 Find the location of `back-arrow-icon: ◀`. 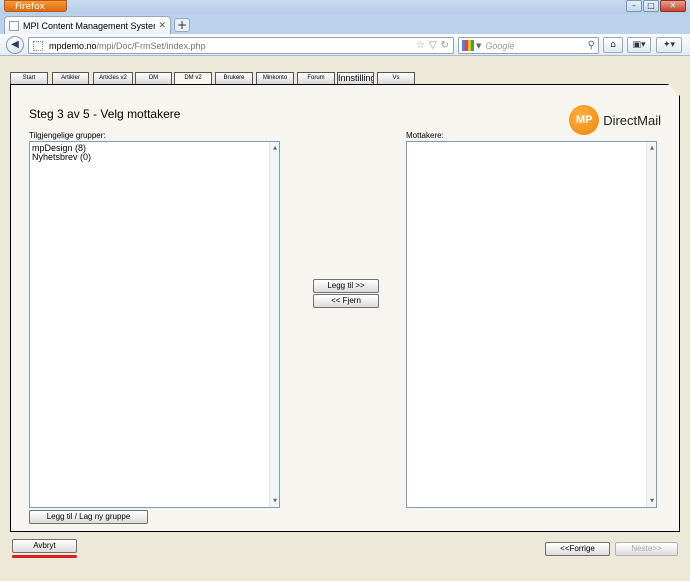

back-arrow-icon: ◀ is located at coordinates (15, 45).